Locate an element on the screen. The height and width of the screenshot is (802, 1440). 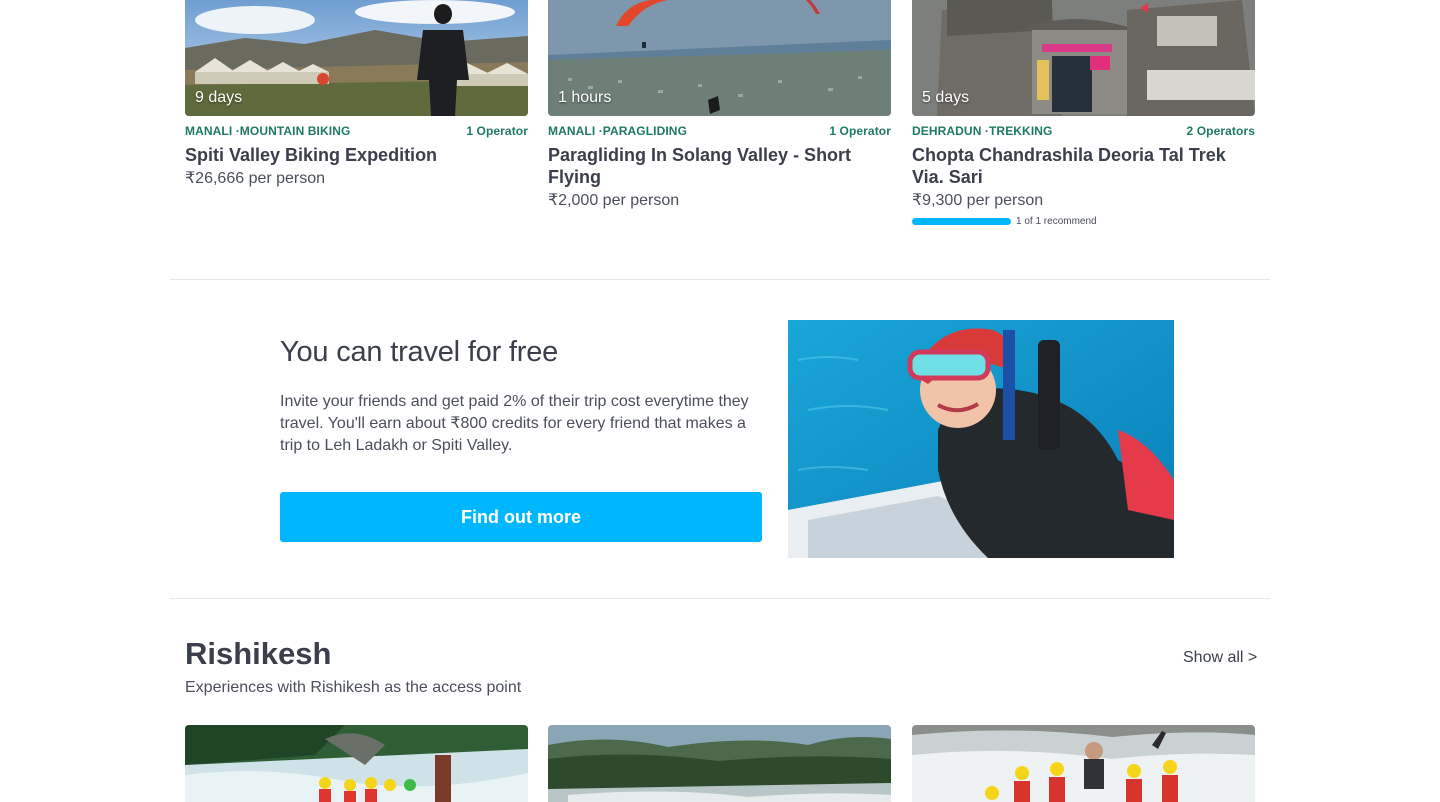
card-category: MANALI ·MOUNTAIN BIKING is located at coordinates (268, 131).